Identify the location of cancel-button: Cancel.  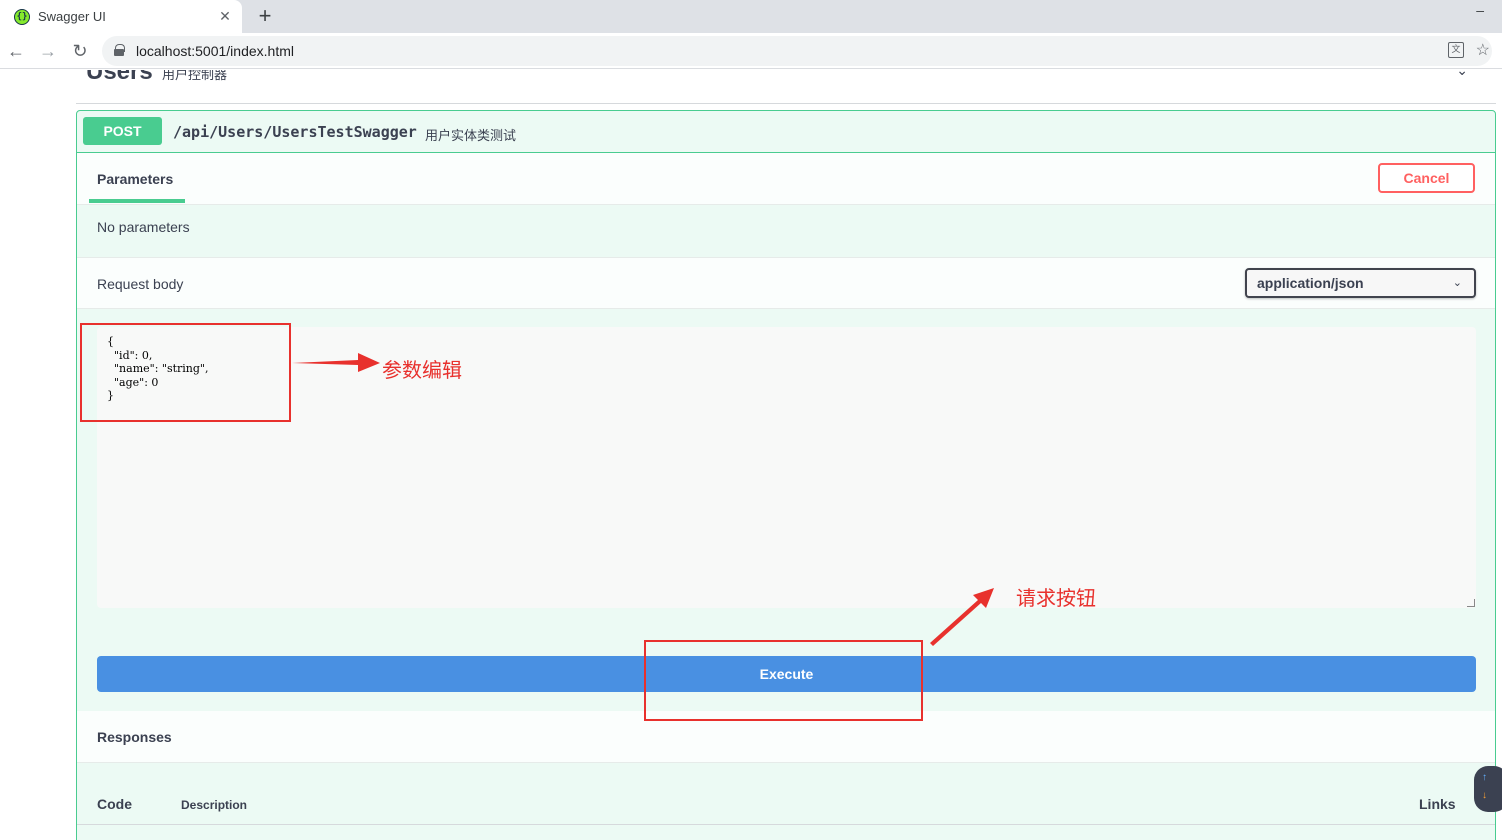
(1426, 178).